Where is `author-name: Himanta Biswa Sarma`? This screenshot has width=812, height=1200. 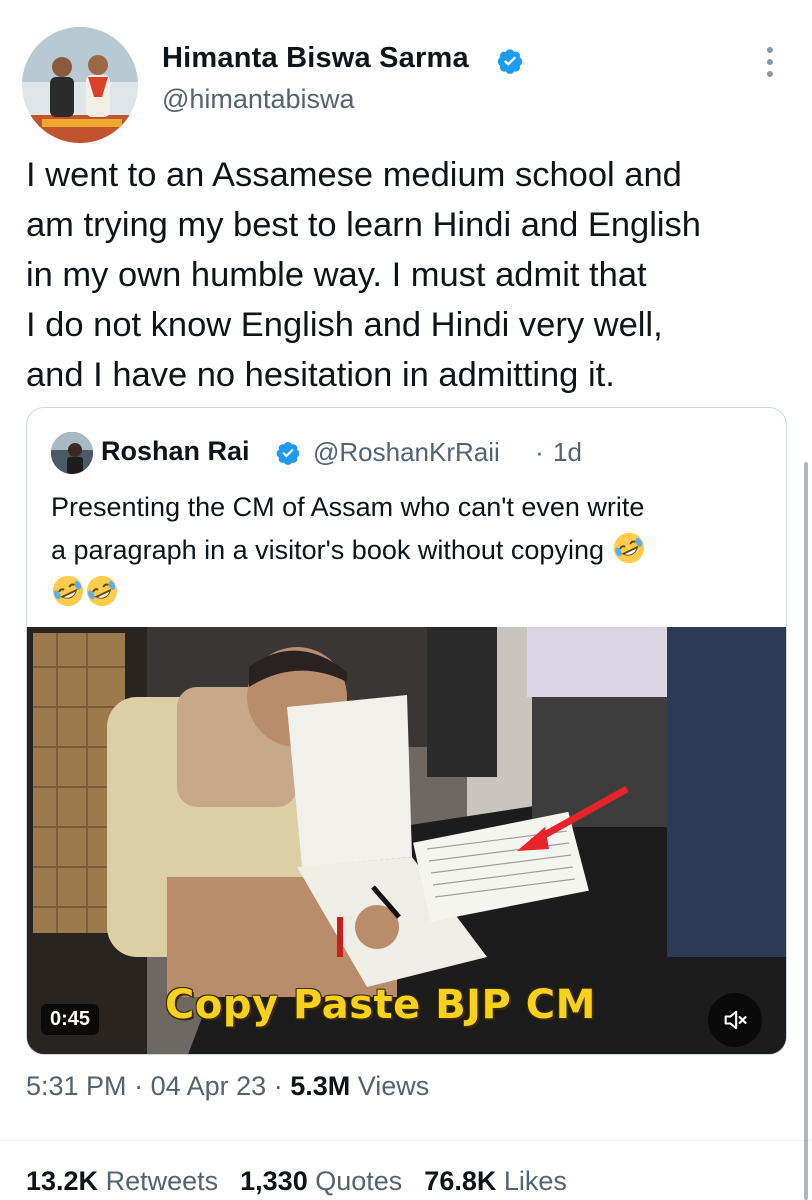
author-name: Himanta Biswa Sarma is located at coordinates (315, 58).